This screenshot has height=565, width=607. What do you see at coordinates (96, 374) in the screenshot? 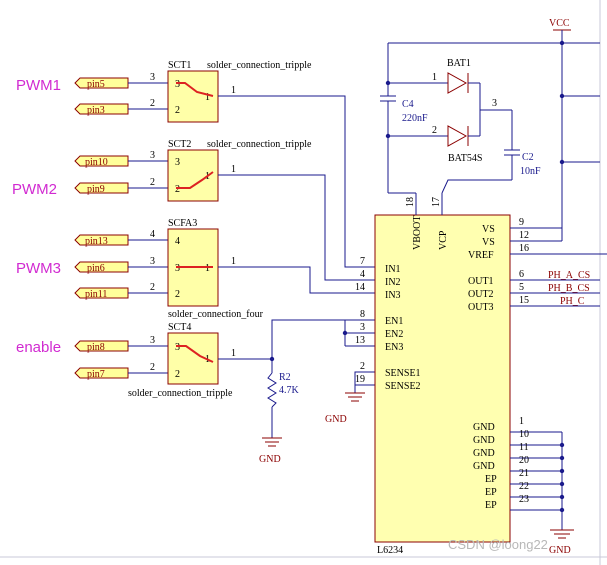
I see `svg-text: pin7` at bounding box center [96, 374].